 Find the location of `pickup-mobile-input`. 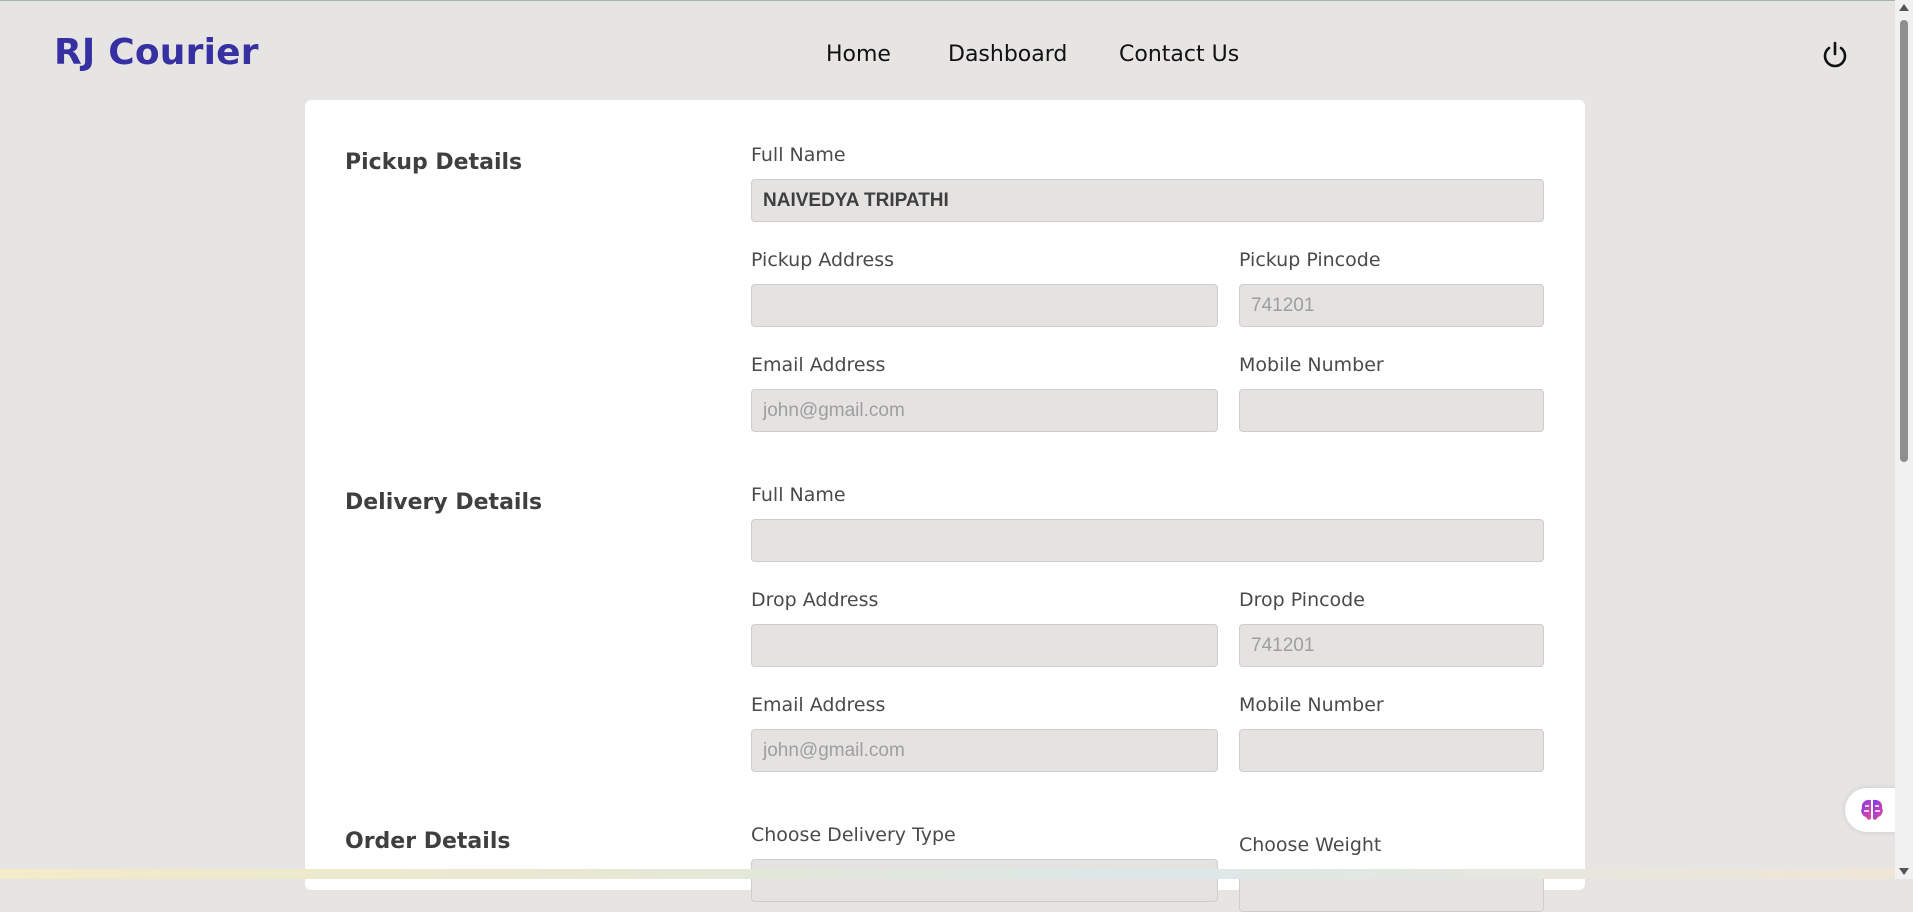

pickup-mobile-input is located at coordinates (1391, 410).